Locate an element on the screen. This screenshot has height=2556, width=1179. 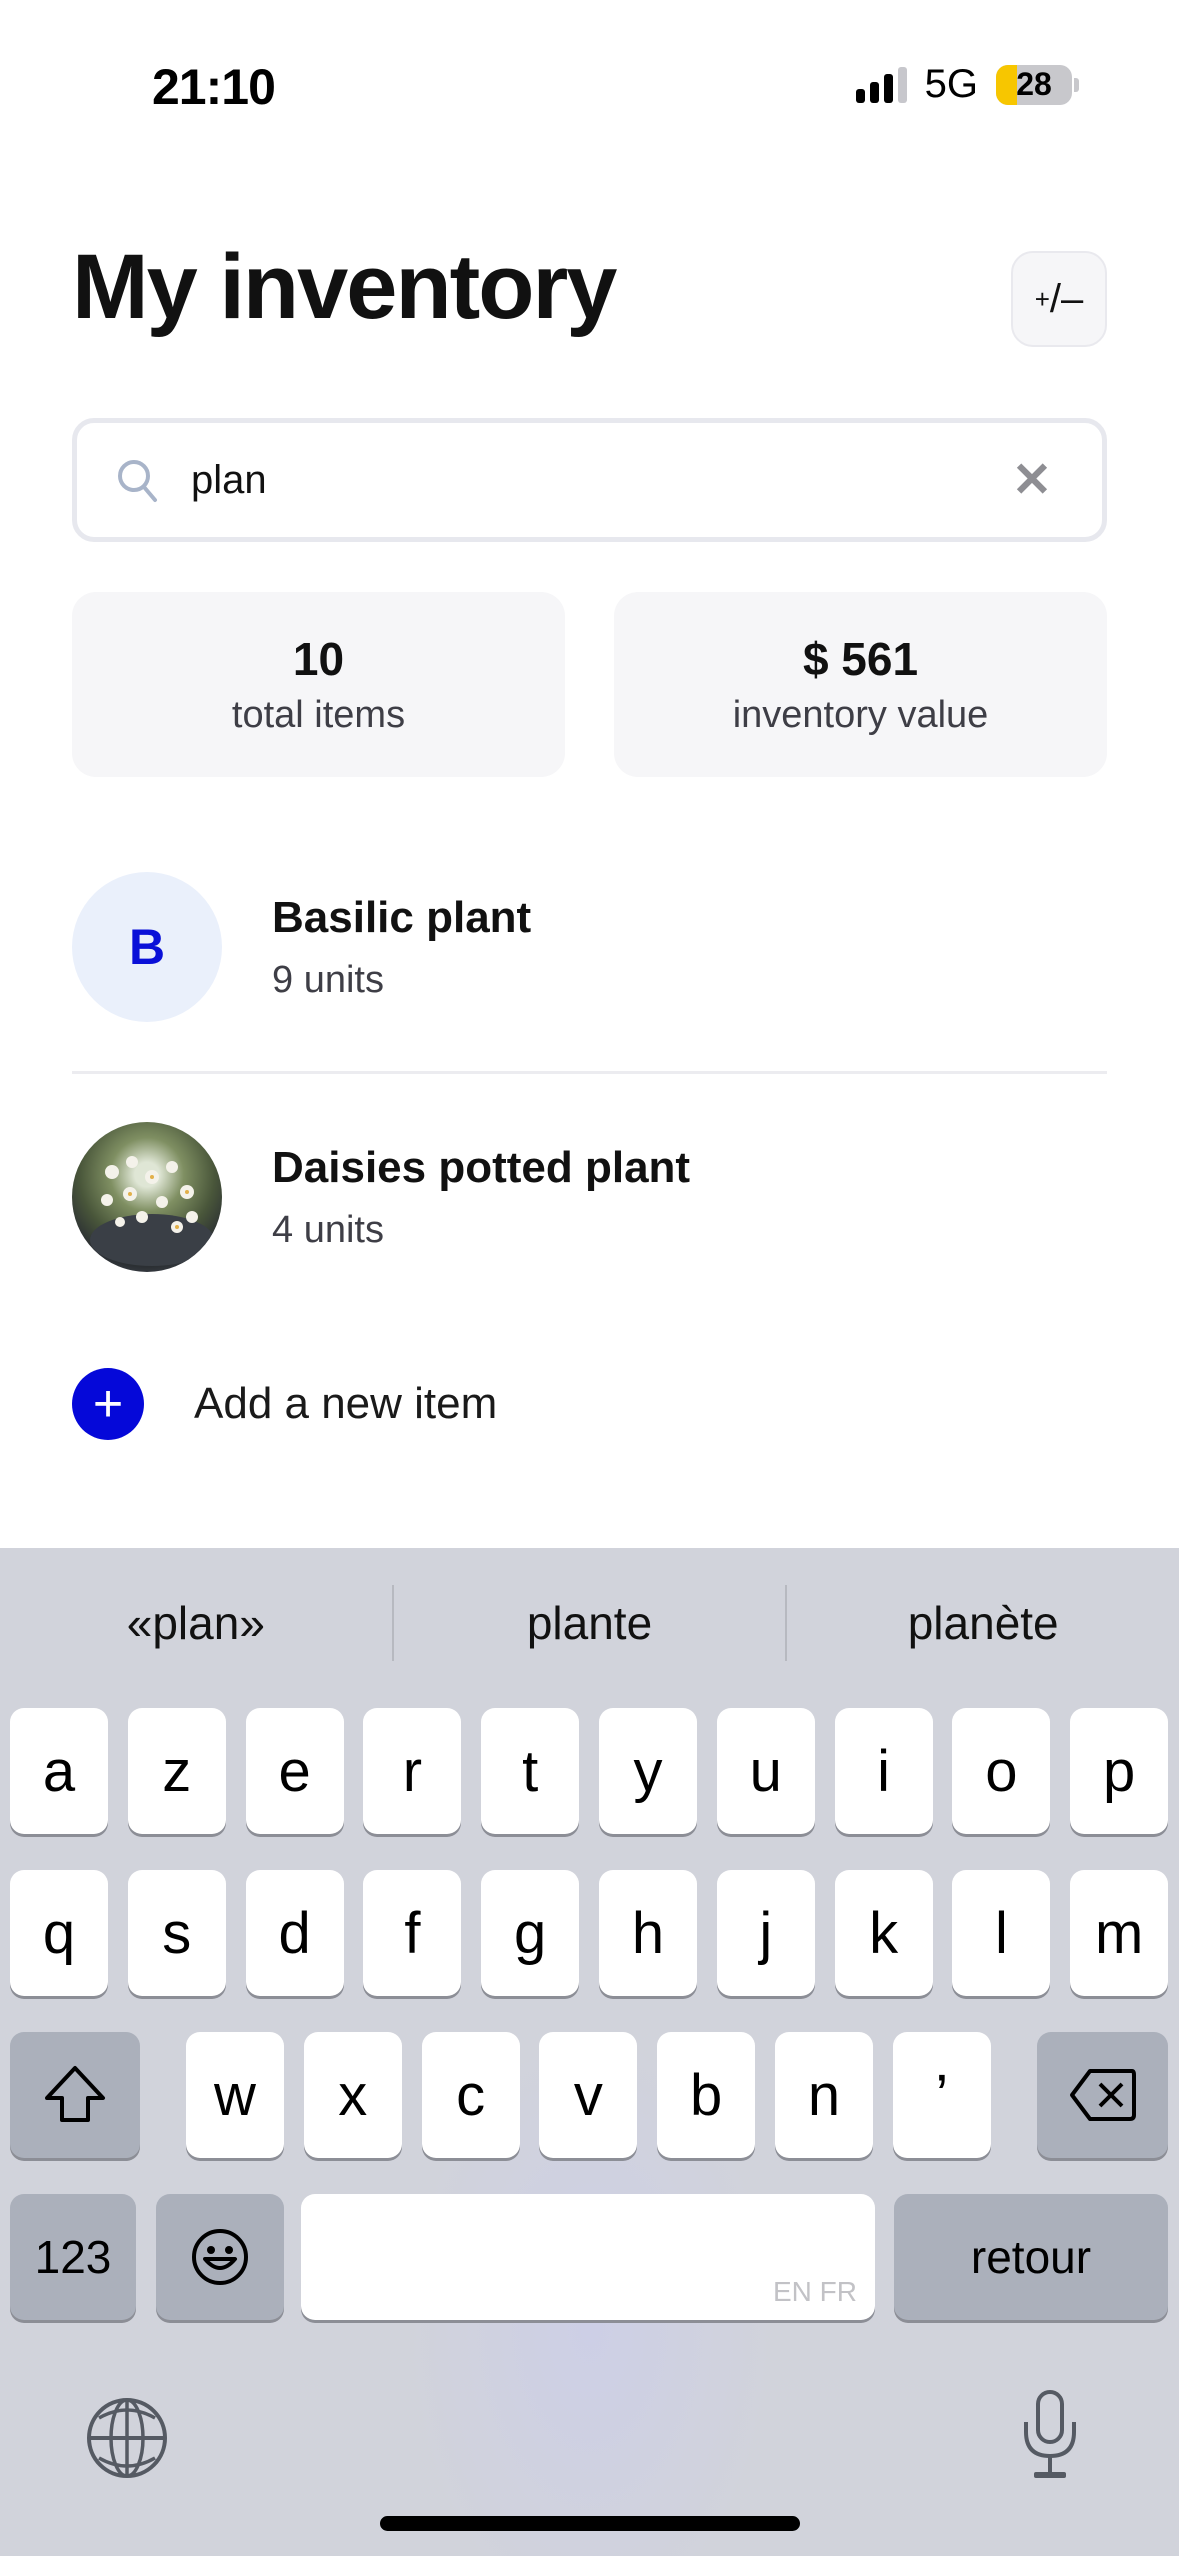
key-label: j is located at coordinates (766, 1933).